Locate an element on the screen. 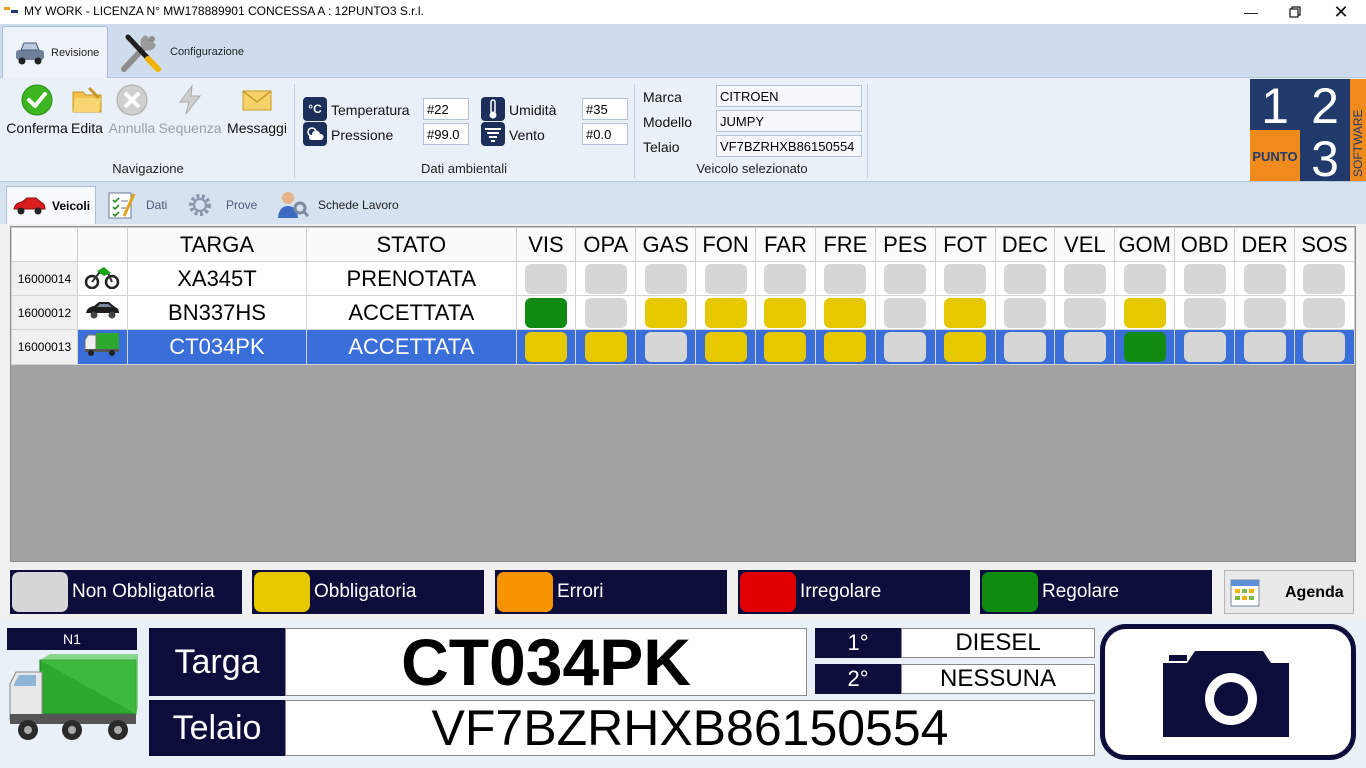 The width and height of the screenshot is (1366, 768). pressione-field: #99.0 is located at coordinates (446, 134).